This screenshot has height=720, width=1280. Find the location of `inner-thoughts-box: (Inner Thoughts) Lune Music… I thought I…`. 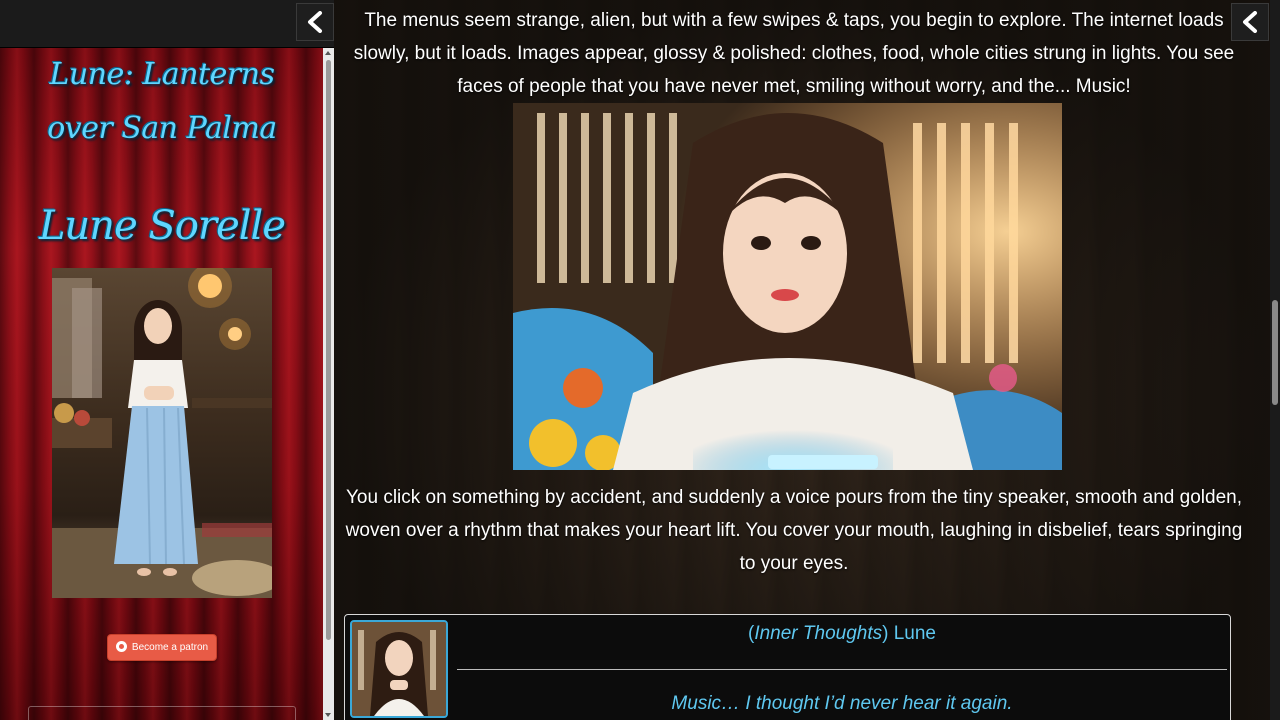

inner-thoughts-box: (Inner Thoughts) Lune Music… I thought I… is located at coordinates (787, 667).